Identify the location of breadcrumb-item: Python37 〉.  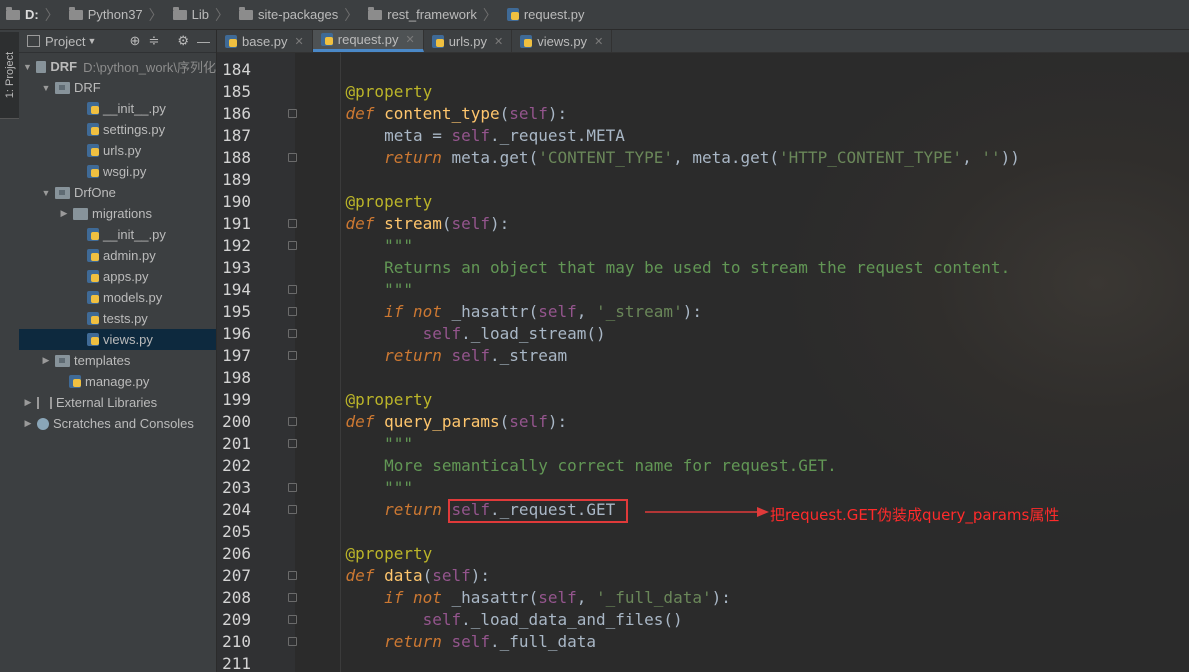
(118, 15).